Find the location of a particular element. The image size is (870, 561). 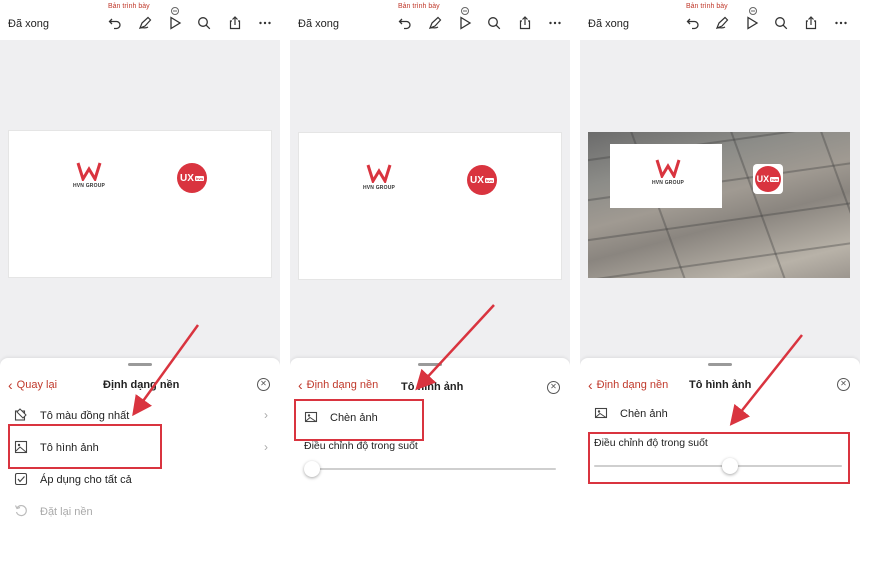

ux-logo-frame: UX hvn is located at coordinates (768, 179).